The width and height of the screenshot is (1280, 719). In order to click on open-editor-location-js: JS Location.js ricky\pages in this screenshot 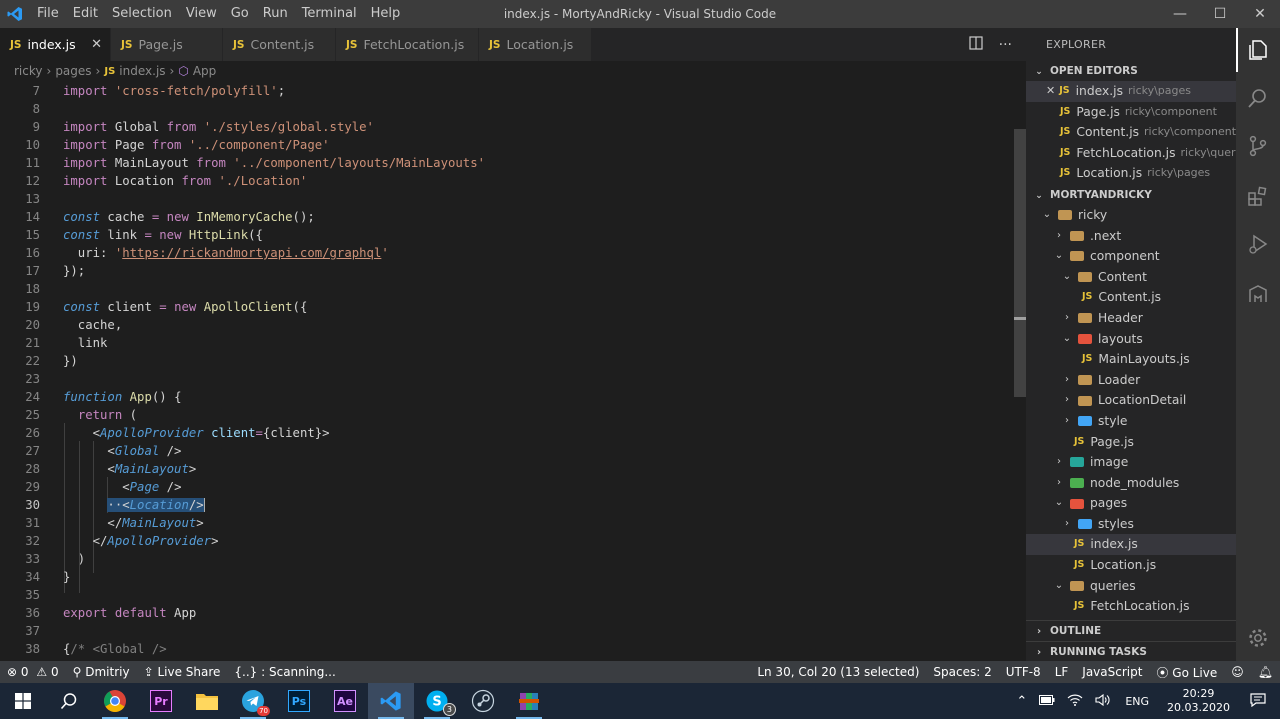, I will do `click(1131, 173)`.